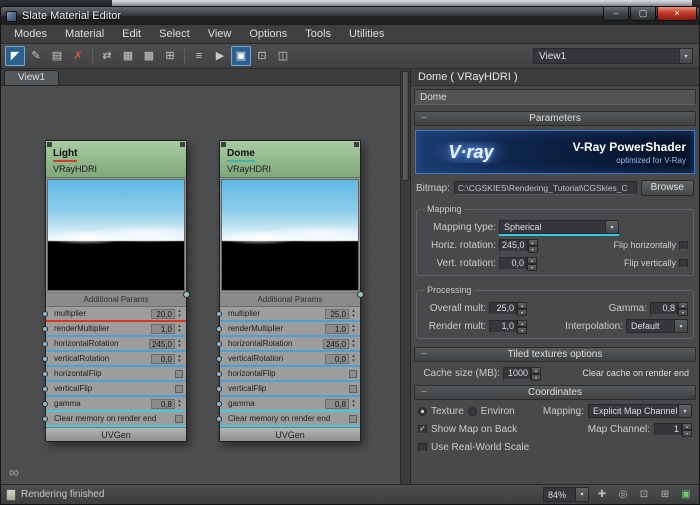  I want to click on use-real-world-scale-checkbox, so click(422, 447).